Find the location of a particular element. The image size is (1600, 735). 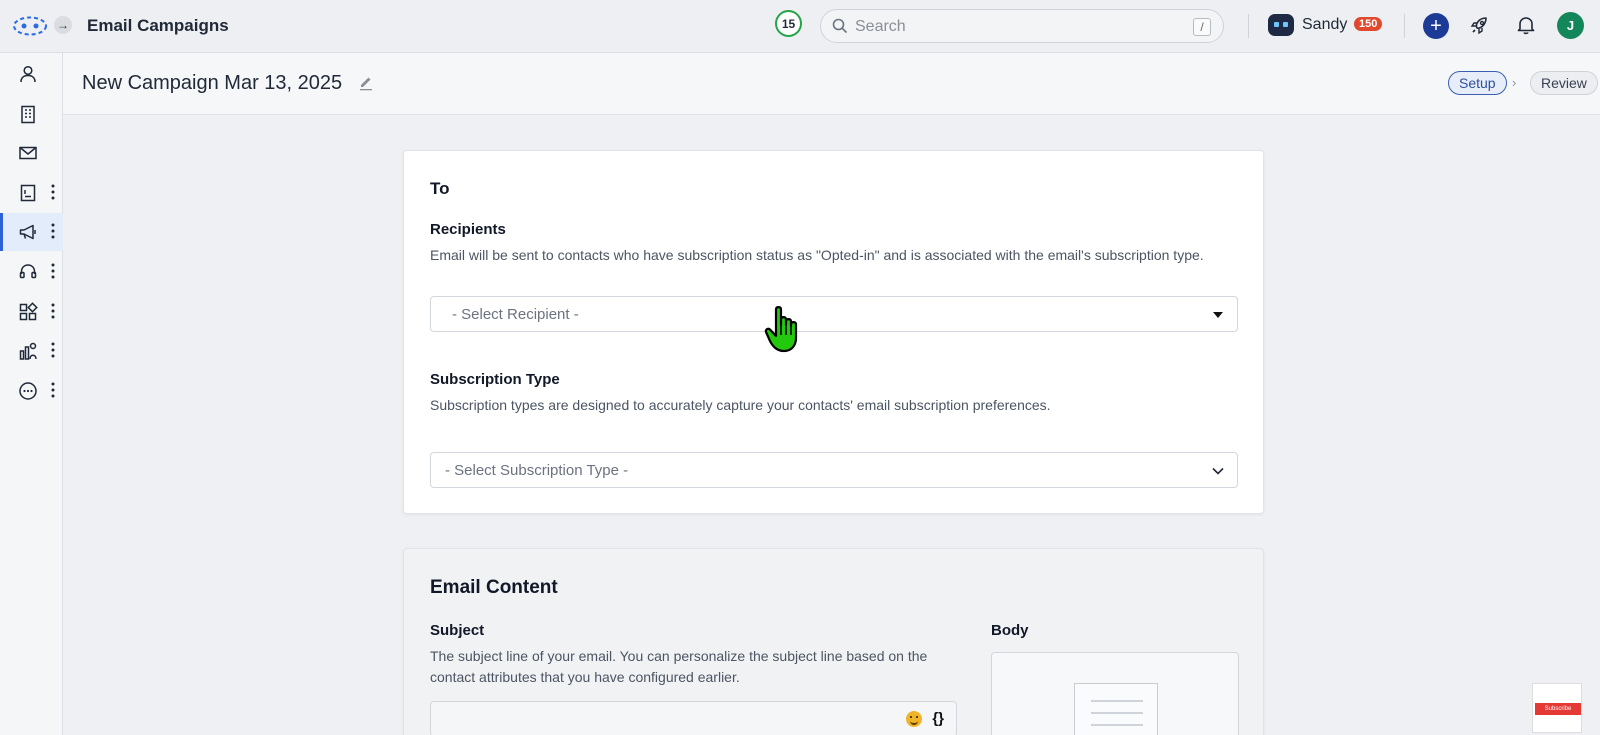

avatar: J is located at coordinates (1570, 25).